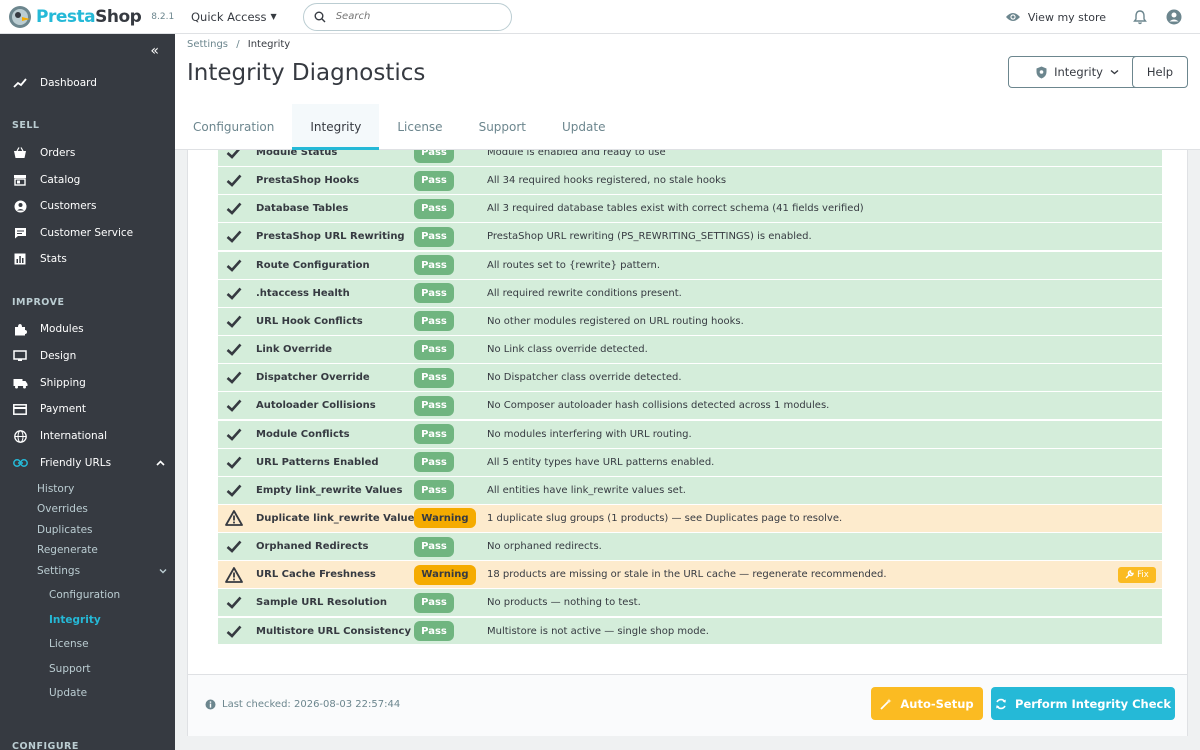 The height and width of the screenshot is (750, 1200). What do you see at coordinates (234, 17) in the screenshot?
I see `quick-access-menu: Quick Access ▼` at bounding box center [234, 17].